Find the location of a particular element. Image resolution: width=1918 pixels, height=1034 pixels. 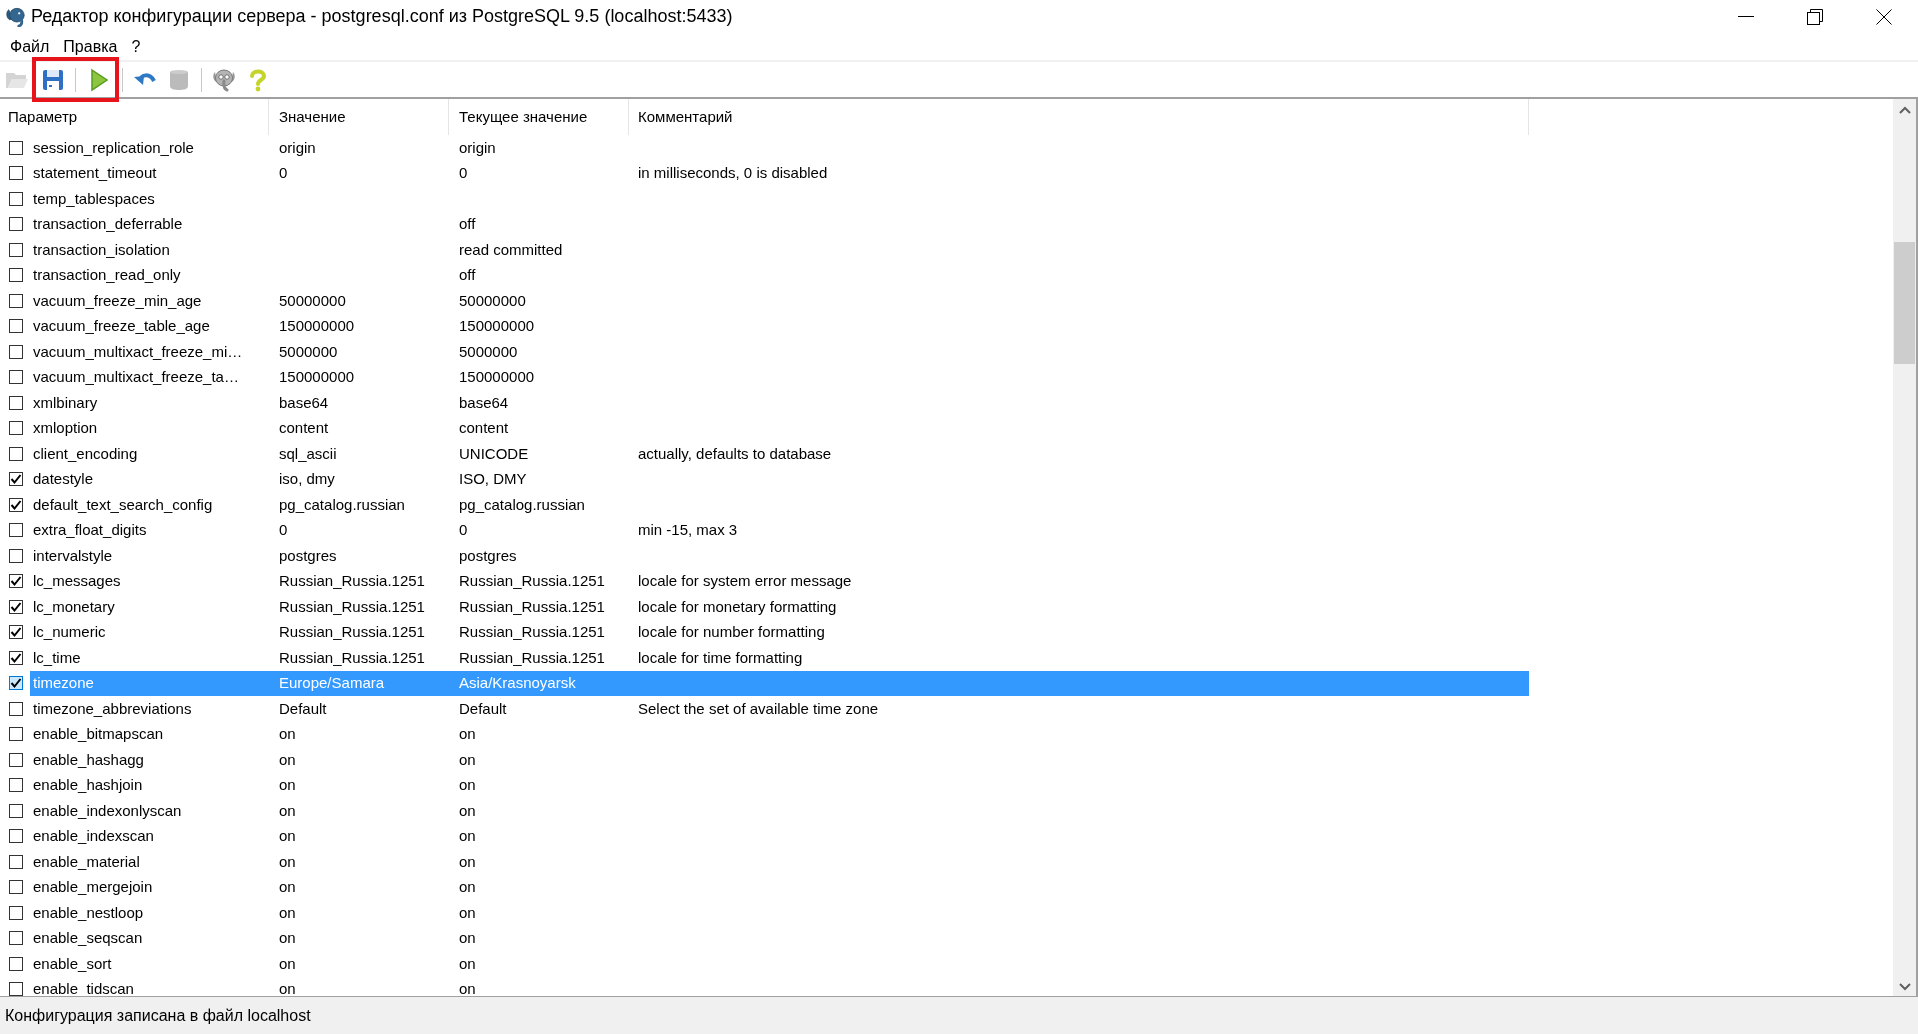

table-cell: transaction_isolation is located at coordinates (101, 249).